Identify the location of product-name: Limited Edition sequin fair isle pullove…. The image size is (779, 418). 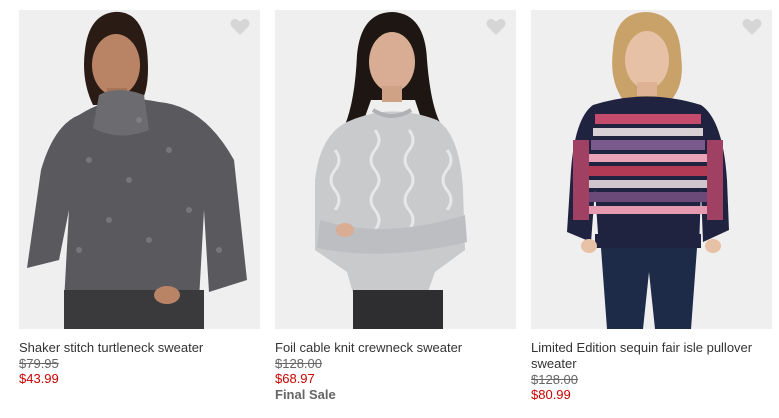
(651, 356).